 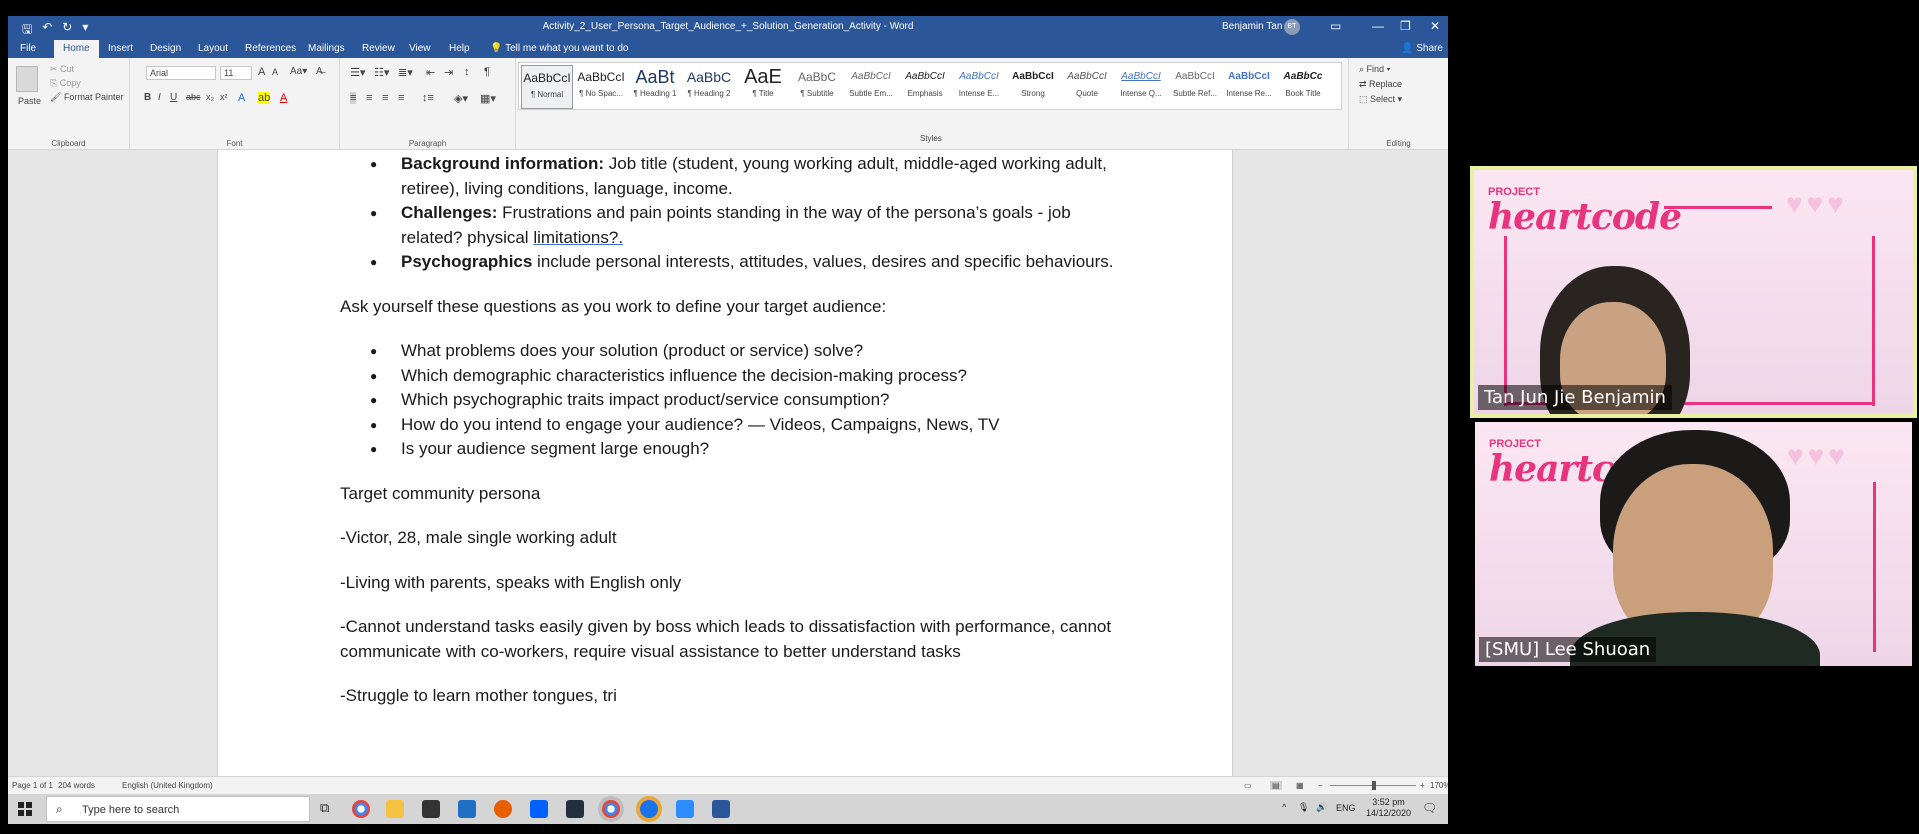 I want to click on mail-icon, so click(x=467, y=809).